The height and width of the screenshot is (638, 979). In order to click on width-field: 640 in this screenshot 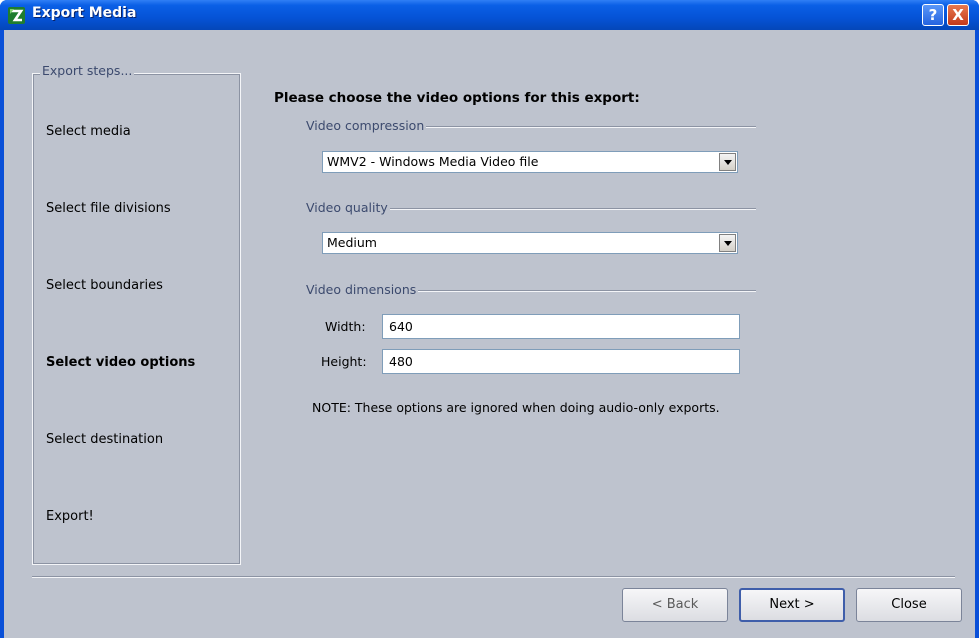, I will do `click(561, 326)`.